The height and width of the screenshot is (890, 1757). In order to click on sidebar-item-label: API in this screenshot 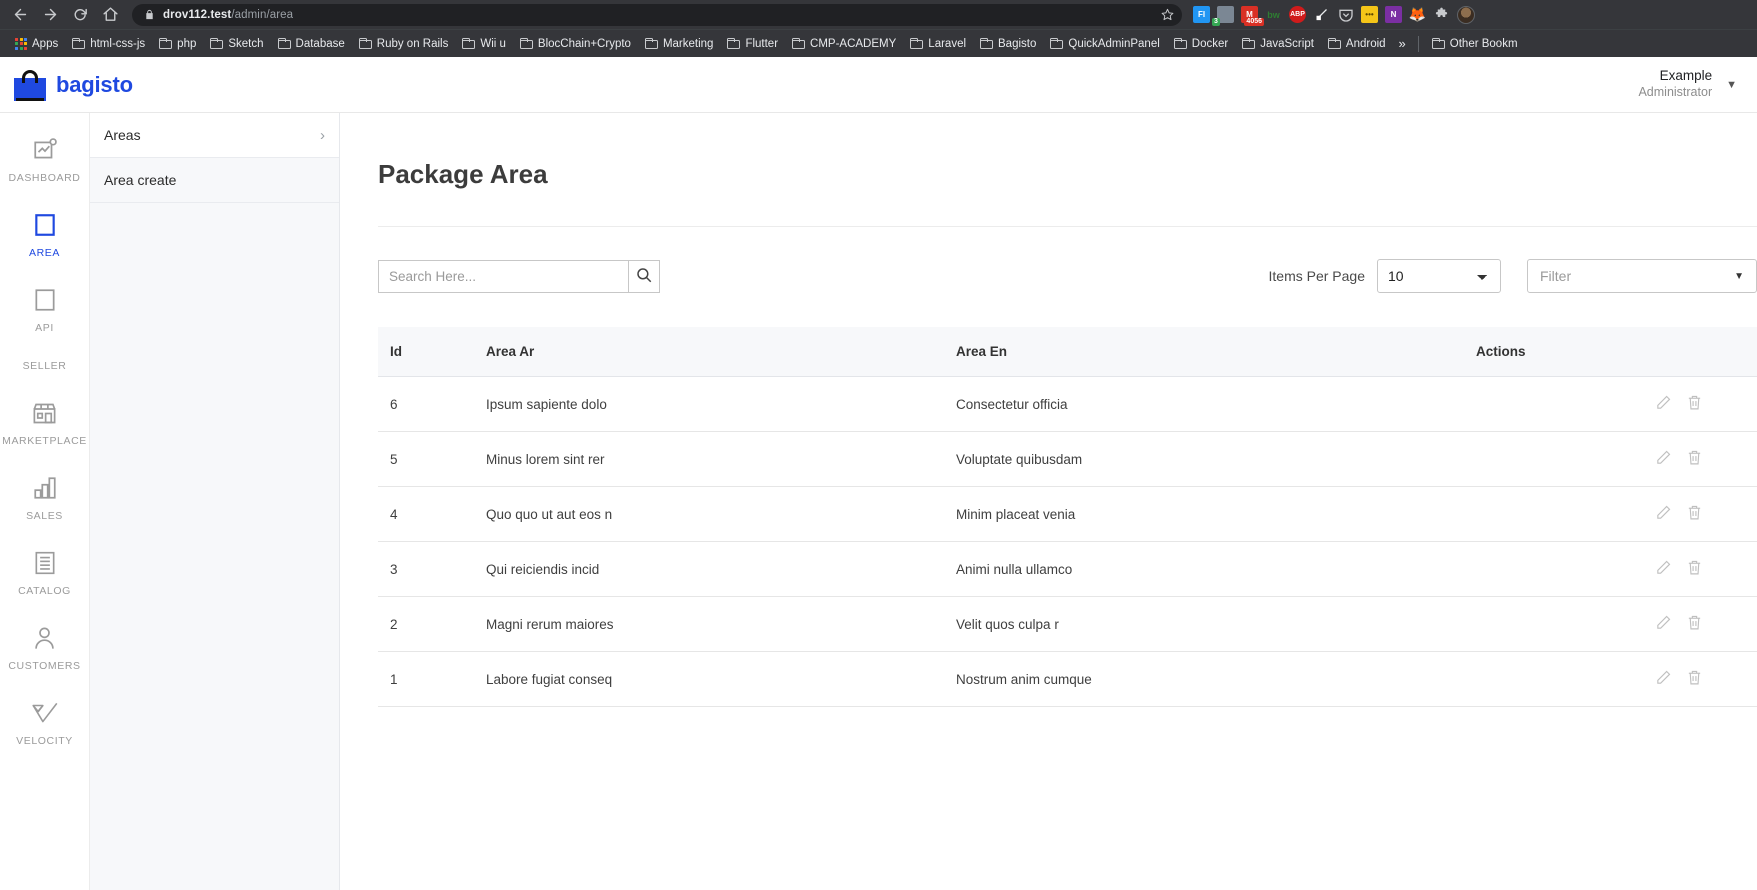, I will do `click(44, 328)`.